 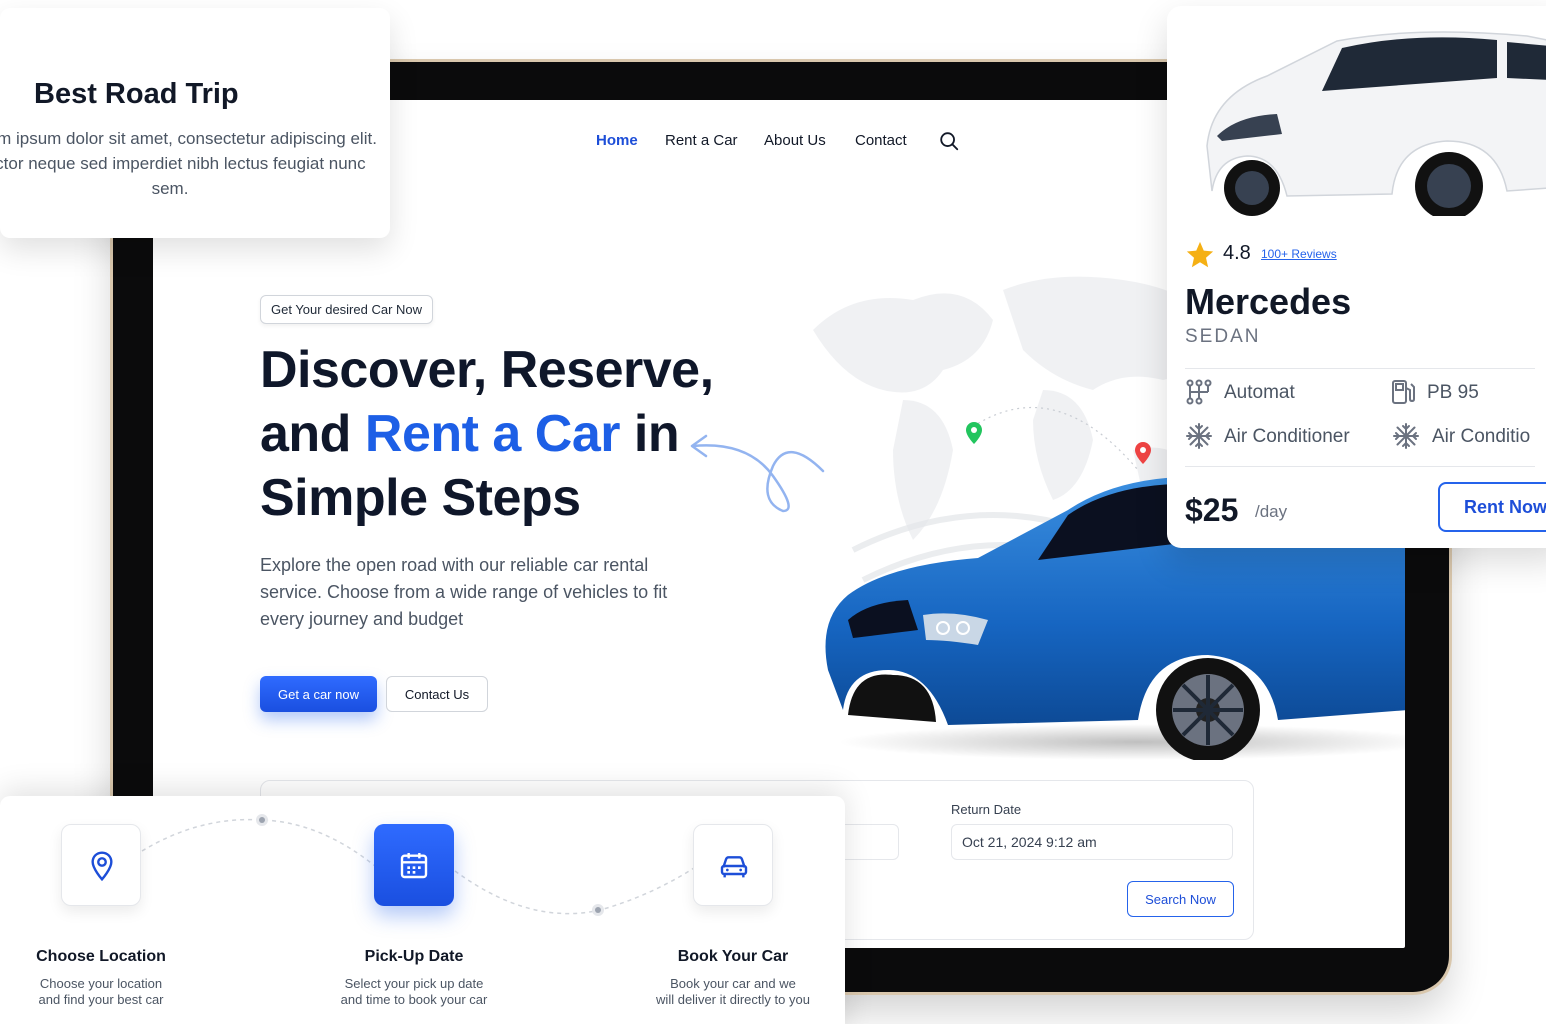 I want to click on hero-title-in: in, so click(x=649, y=434).